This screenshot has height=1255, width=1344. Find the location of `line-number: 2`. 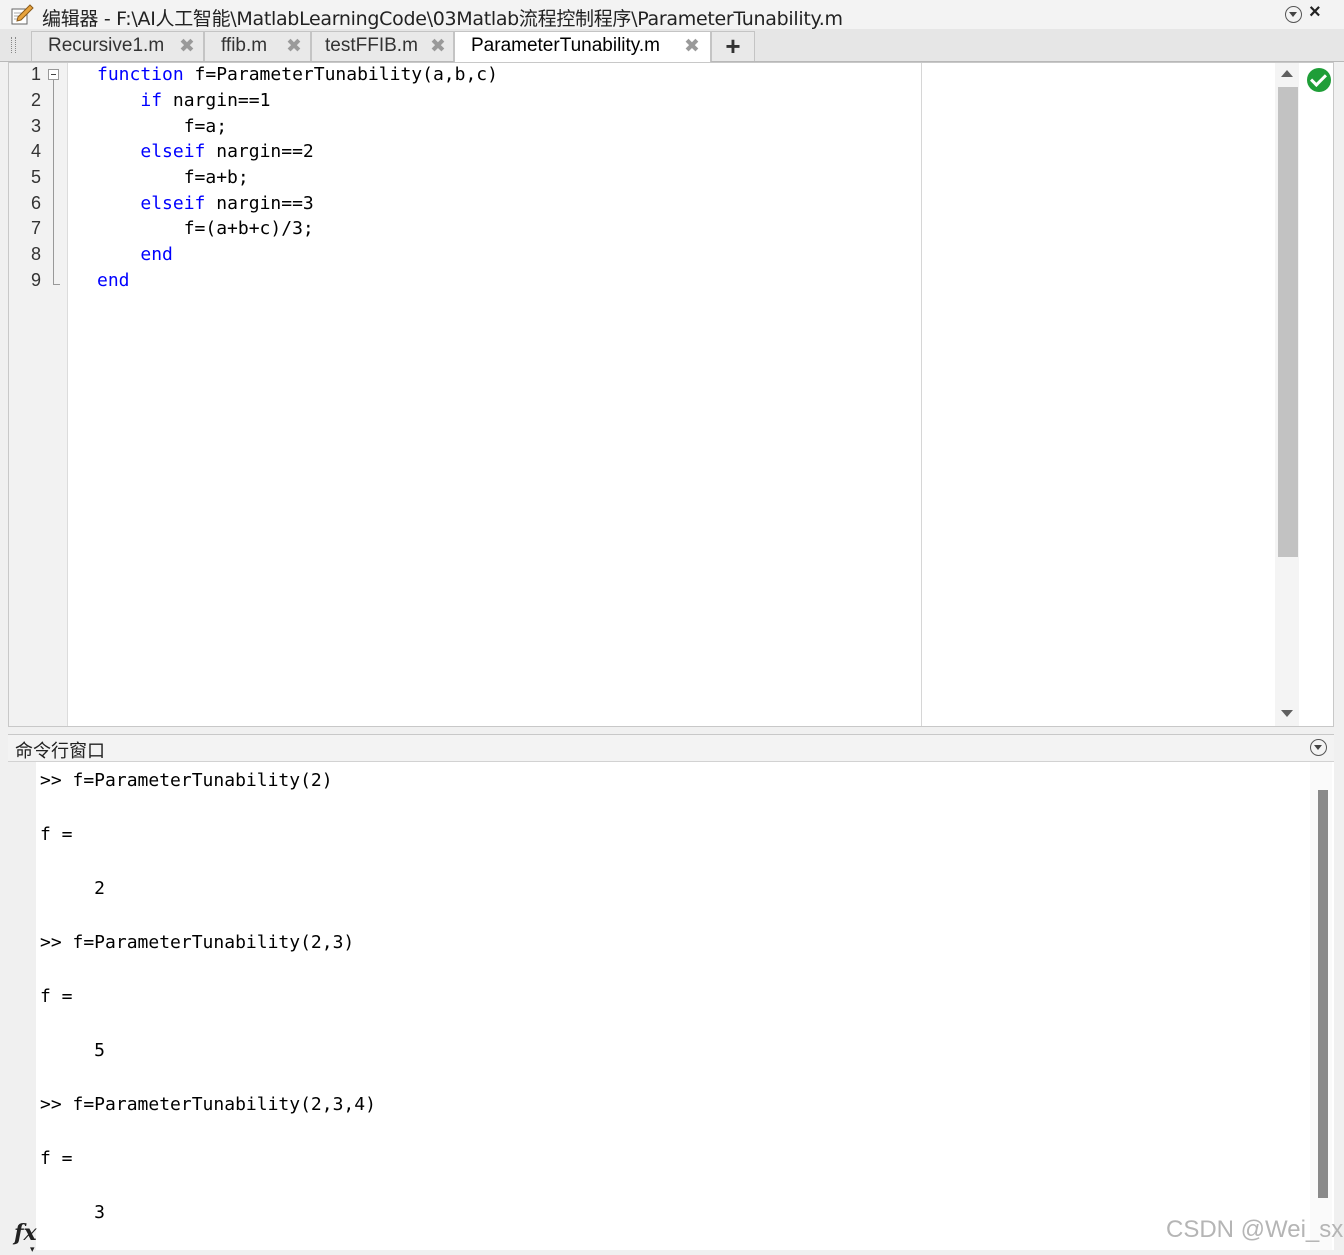

line-number: 2 is located at coordinates (35, 100).